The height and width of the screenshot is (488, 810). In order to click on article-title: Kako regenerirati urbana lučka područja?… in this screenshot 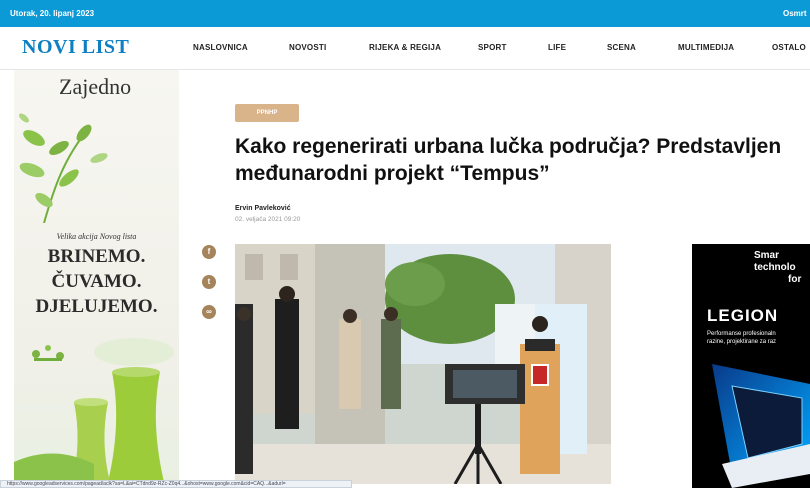, I will do `click(508, 160)`.